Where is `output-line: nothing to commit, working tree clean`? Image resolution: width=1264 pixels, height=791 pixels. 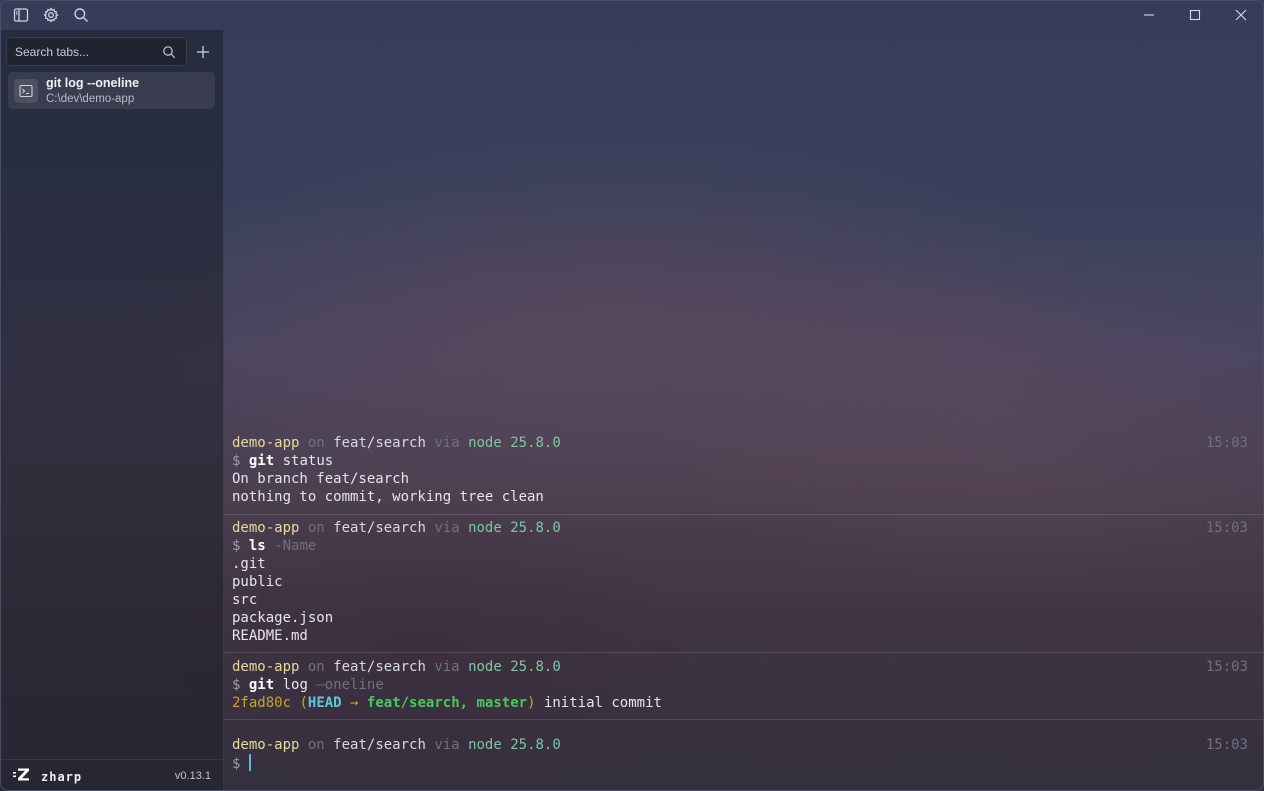
output-line: nothing to commit, working tree clean is located at coordinates (388, 497).